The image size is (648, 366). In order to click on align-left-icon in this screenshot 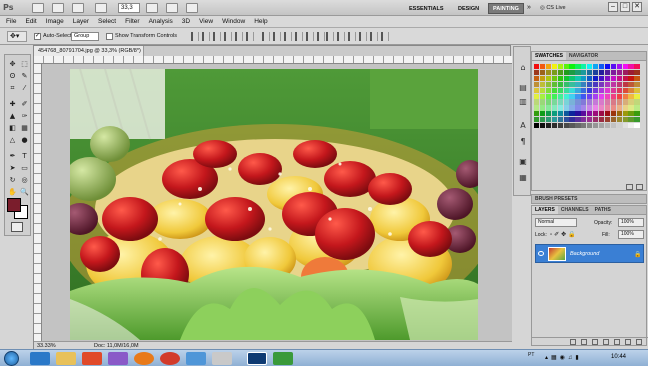, I will do `click(228, 36)`.